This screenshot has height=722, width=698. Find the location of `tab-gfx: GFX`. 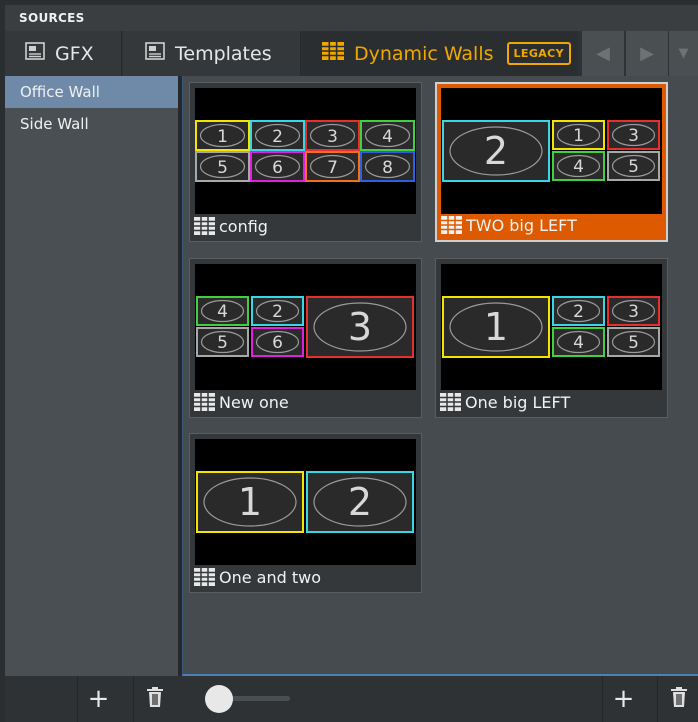

tab-gfx: GFX is located at coordinates (63, 53).